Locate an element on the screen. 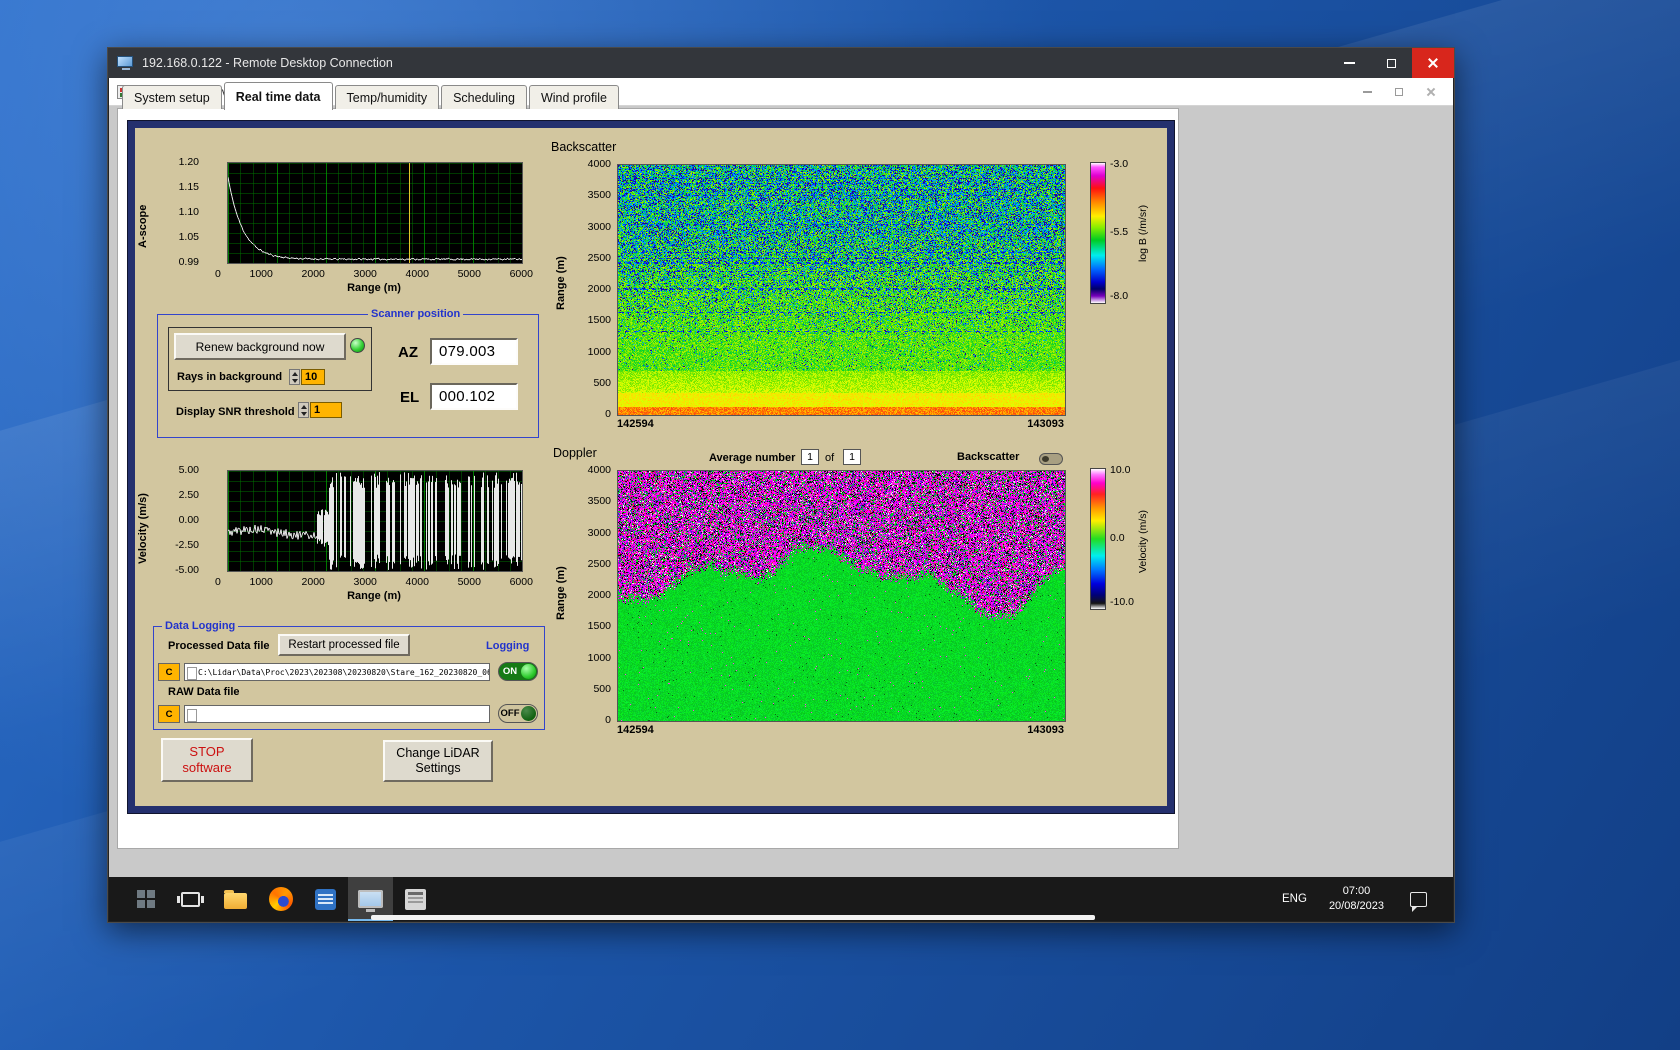  tick-label: 4000 is located at coordinates (599, 470).